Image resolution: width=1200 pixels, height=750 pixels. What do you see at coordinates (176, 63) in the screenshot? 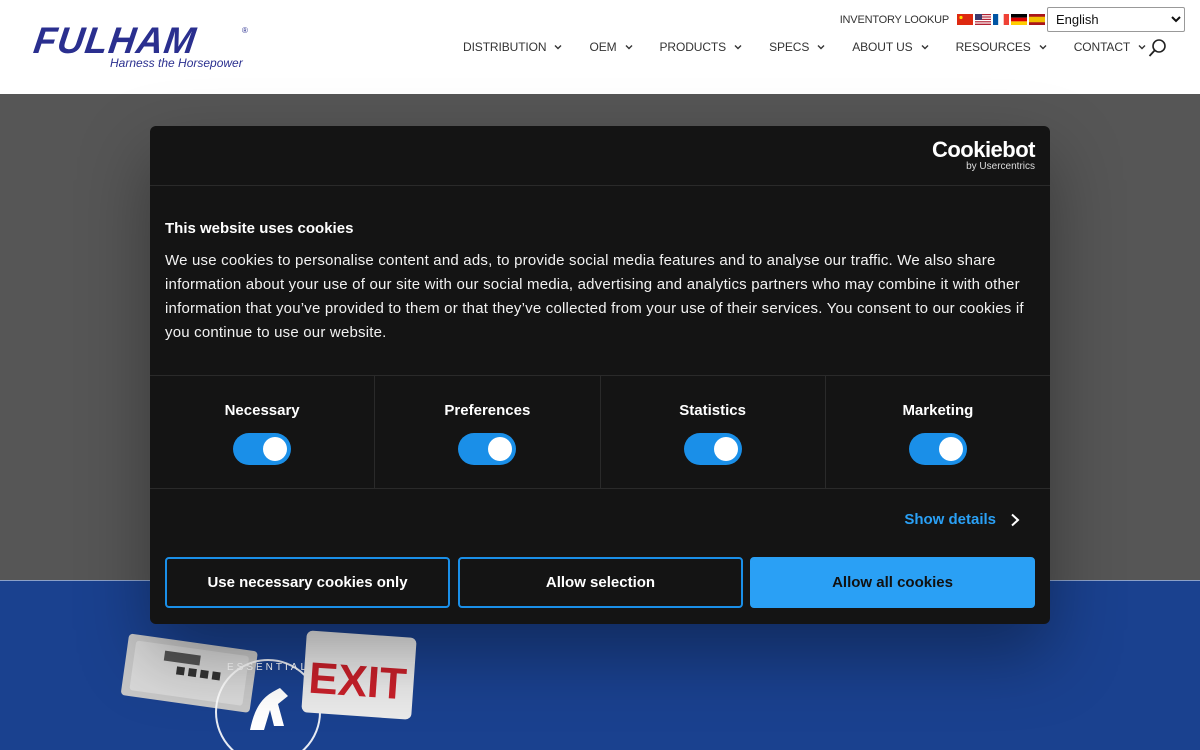
I see `logo-tagline: Harness the Horsepower` at bounding box center [176, 63].